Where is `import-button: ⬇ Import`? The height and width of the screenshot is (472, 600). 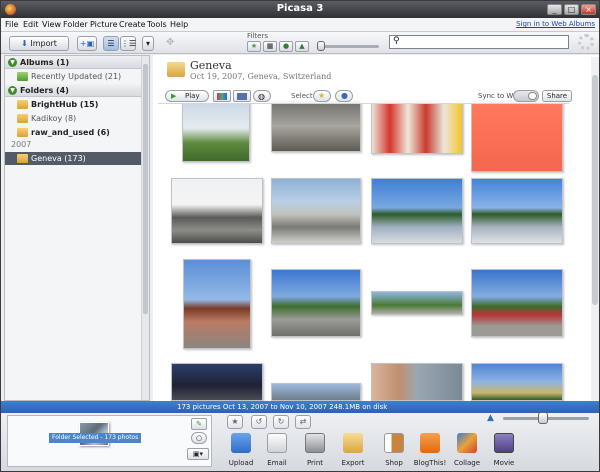 import-button: ⬇ Import is located at coordinates (39, 43).